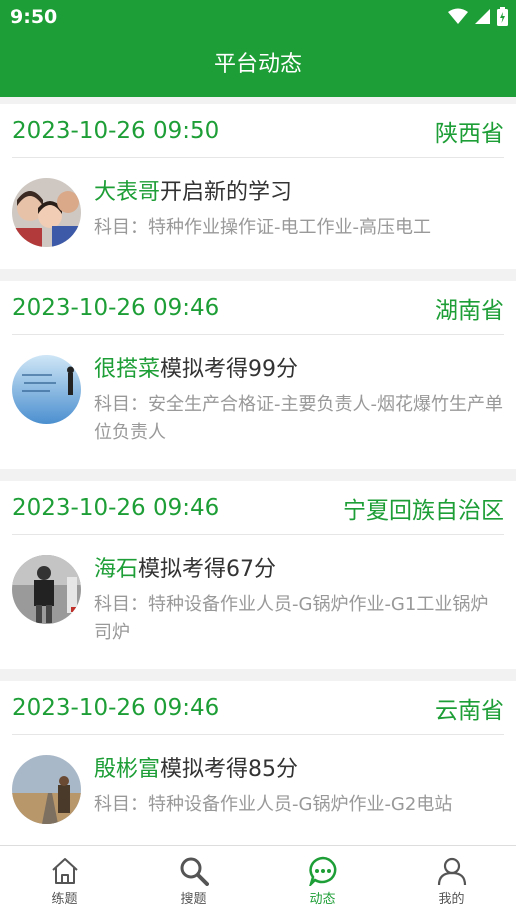 The height and width of the screenshot is (917, 516). I want to click on status-bar: 9:50, so click(258, 17).